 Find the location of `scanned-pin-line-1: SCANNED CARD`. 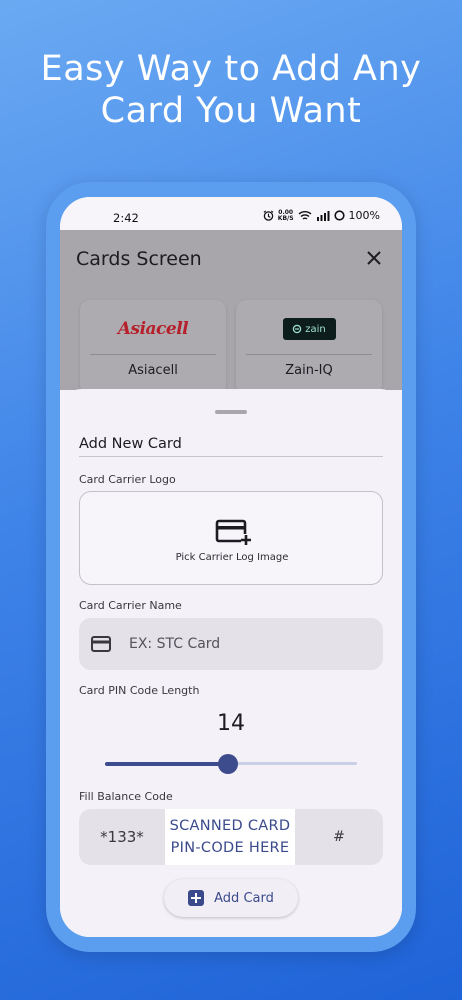

scanned-pin-line-1: SCANNED CARD is located at coordinates (230, 826).